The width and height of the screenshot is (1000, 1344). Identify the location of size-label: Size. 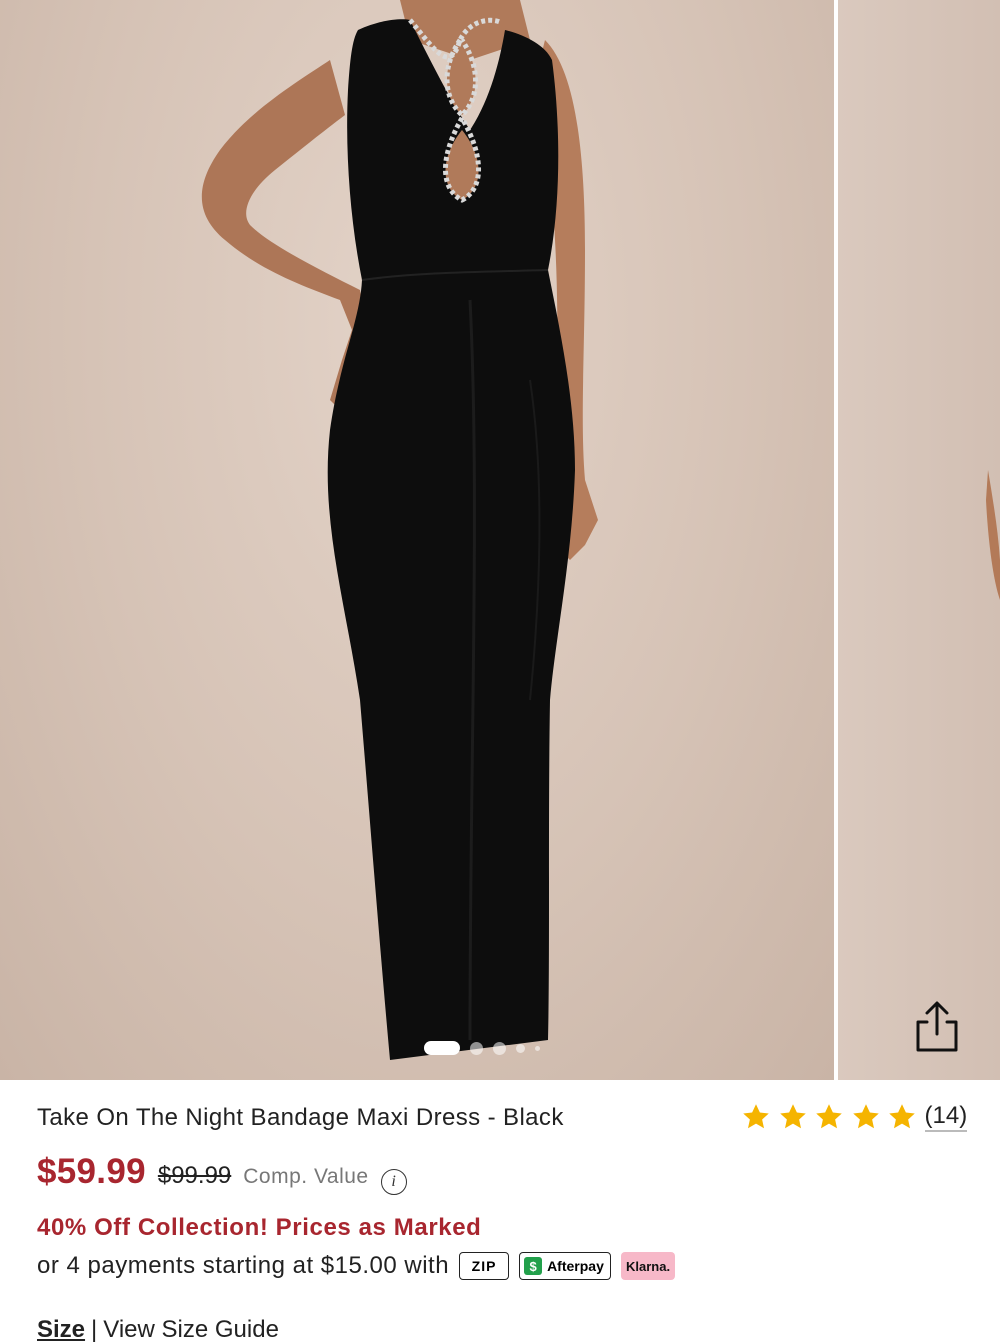
(61, 1329).